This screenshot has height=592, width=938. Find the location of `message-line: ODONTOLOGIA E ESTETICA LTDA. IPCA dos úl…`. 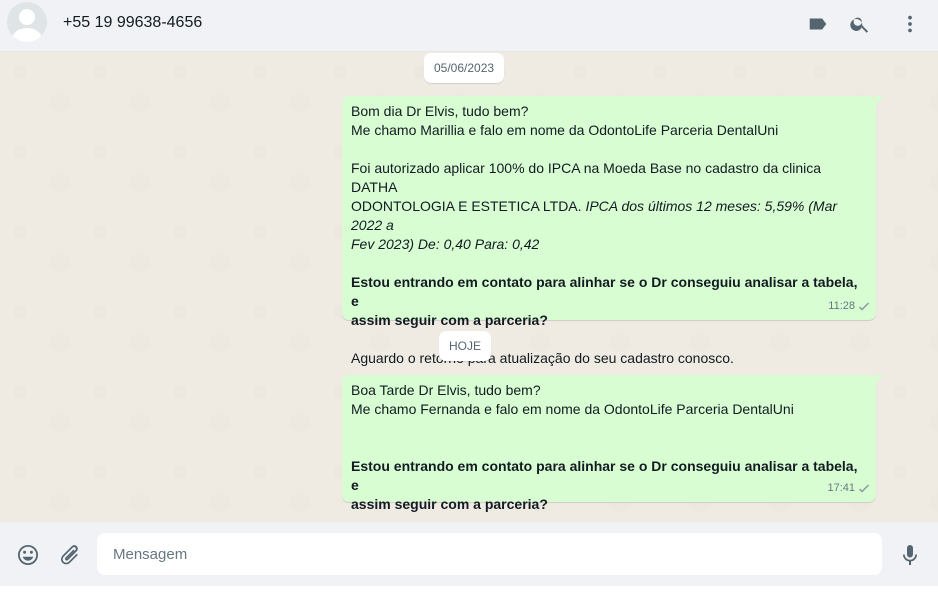

message-line: ODONTOLOGIA E ESTETICA LTDA. IPCA dos úl… is located at coordinates (609, 216).